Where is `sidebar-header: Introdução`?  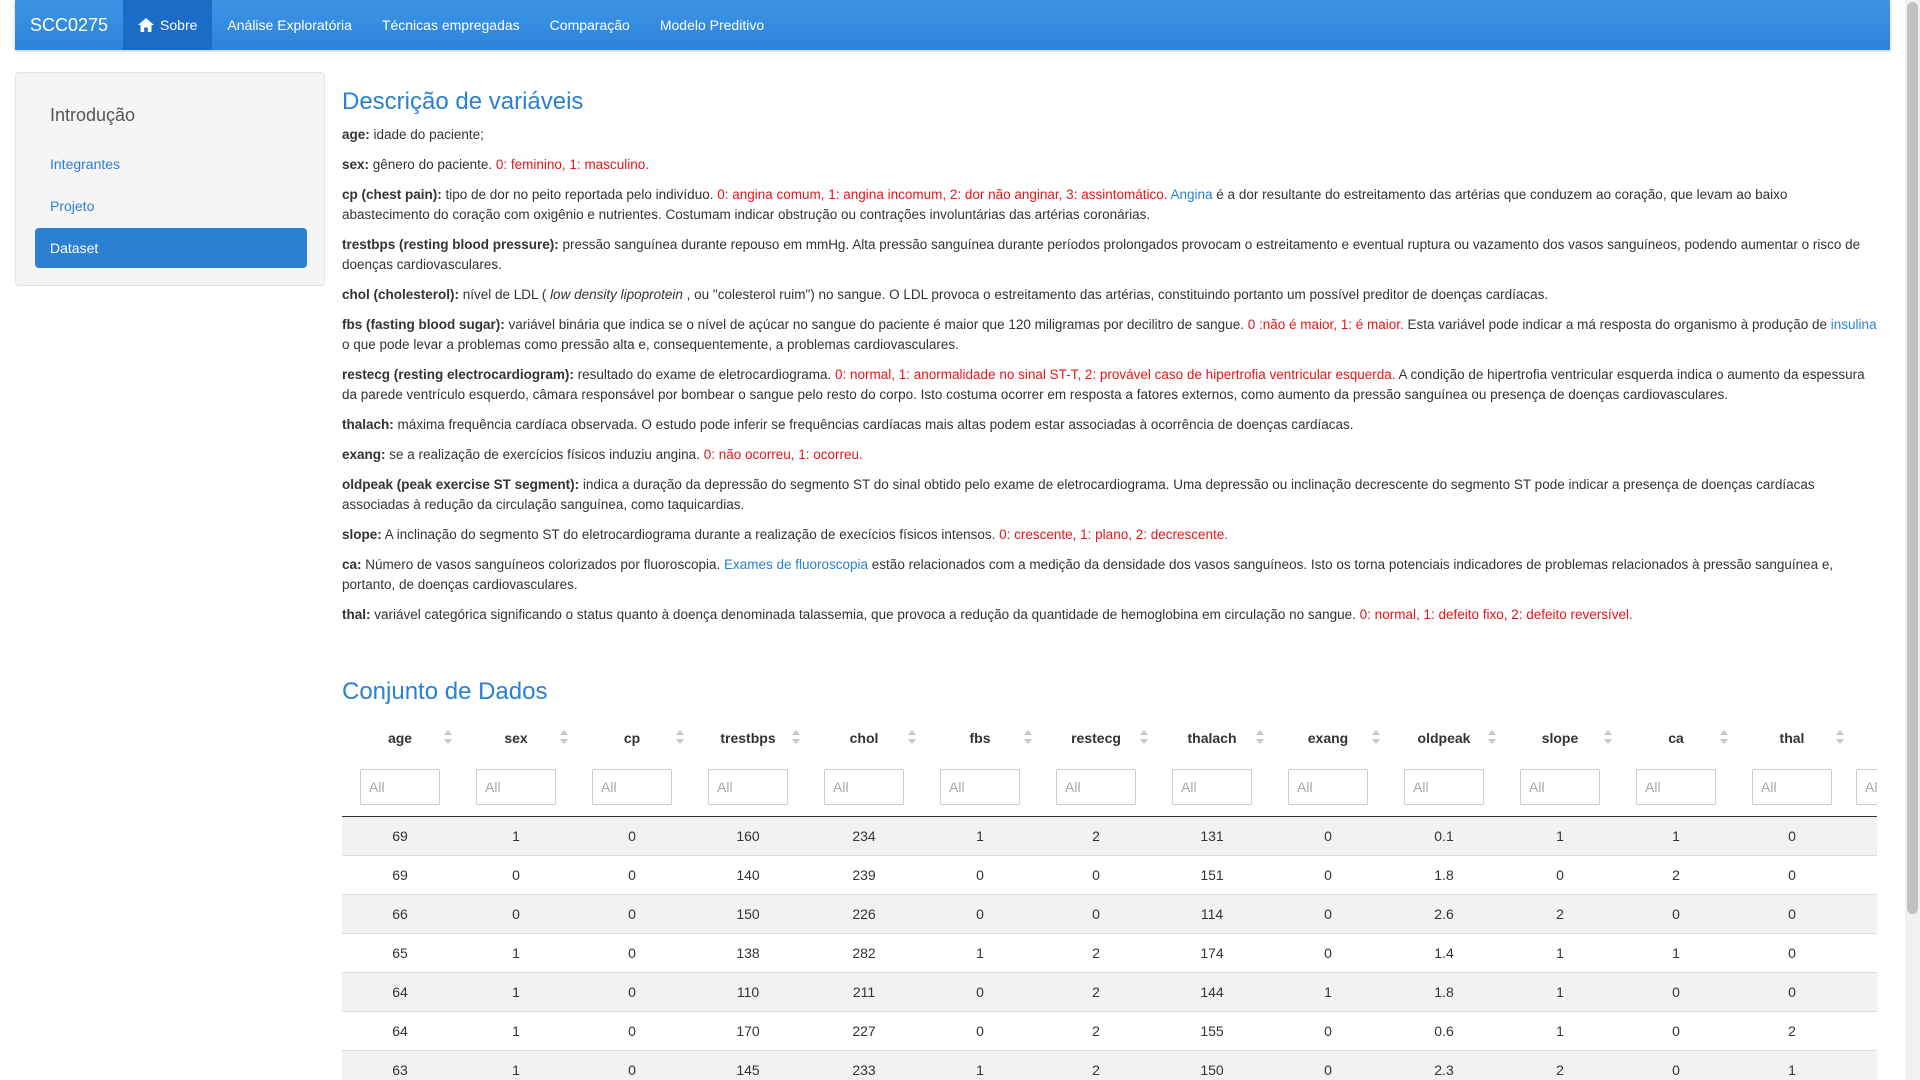 sidebar-header: Introdução is located at coordinates (93, 115).